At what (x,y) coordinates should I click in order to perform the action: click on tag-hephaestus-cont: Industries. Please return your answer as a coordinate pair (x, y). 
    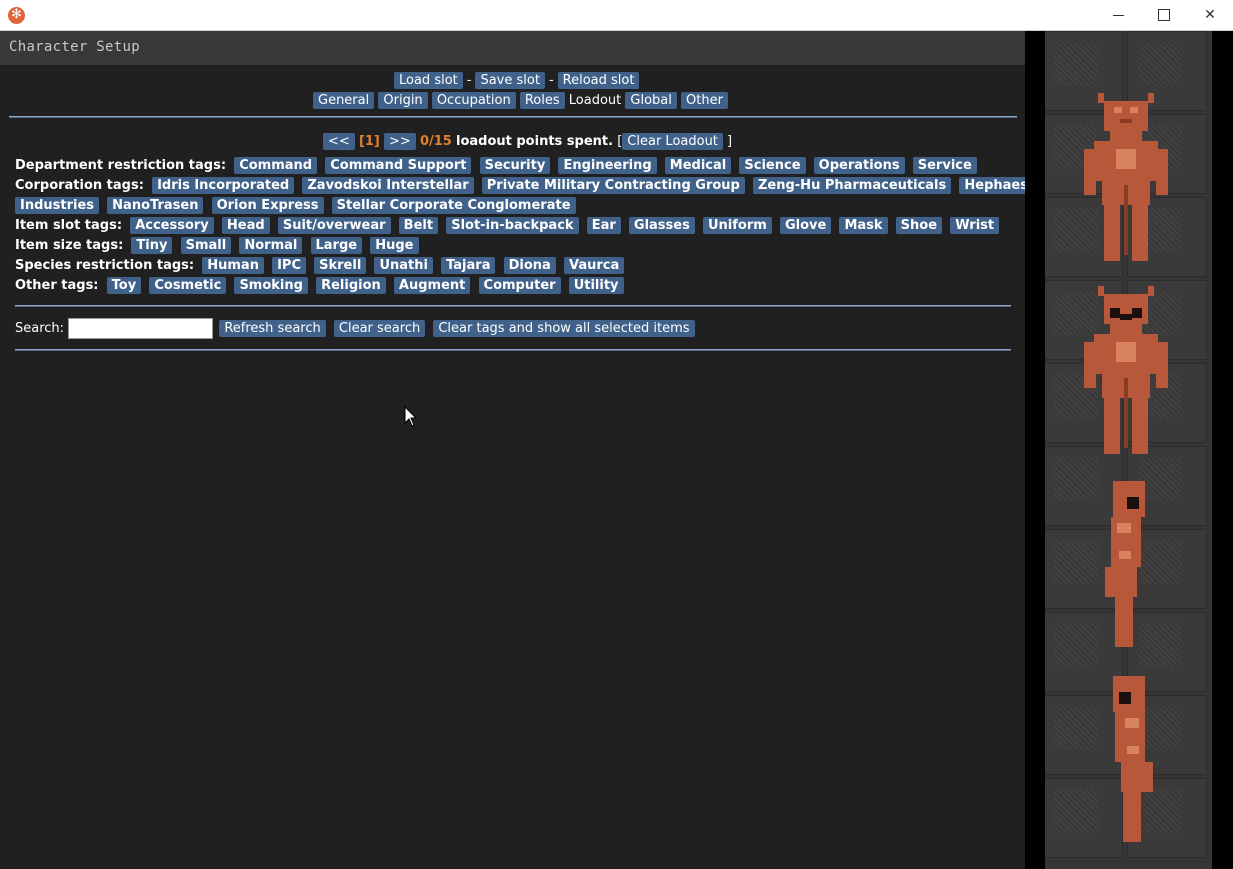
    Looking at the image, I should click on (57, 205).